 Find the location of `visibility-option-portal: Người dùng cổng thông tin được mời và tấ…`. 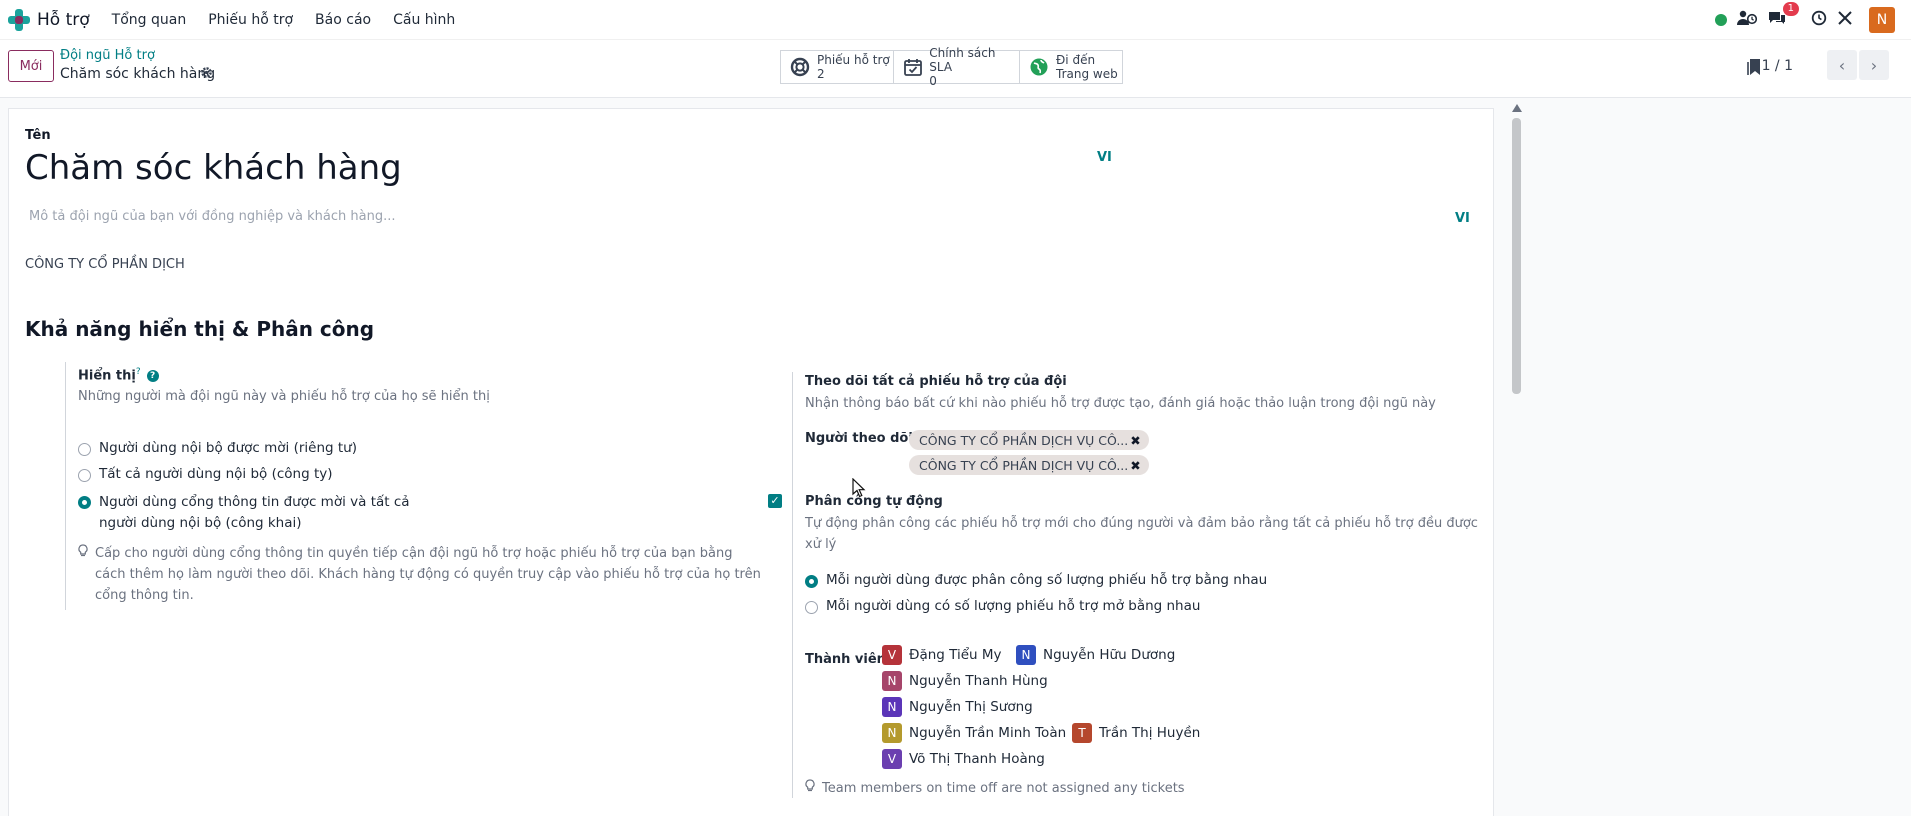

visibility-option-portal: Người dùng cổng thông tin được mời và tấ… is located at coordinates (244, 513).